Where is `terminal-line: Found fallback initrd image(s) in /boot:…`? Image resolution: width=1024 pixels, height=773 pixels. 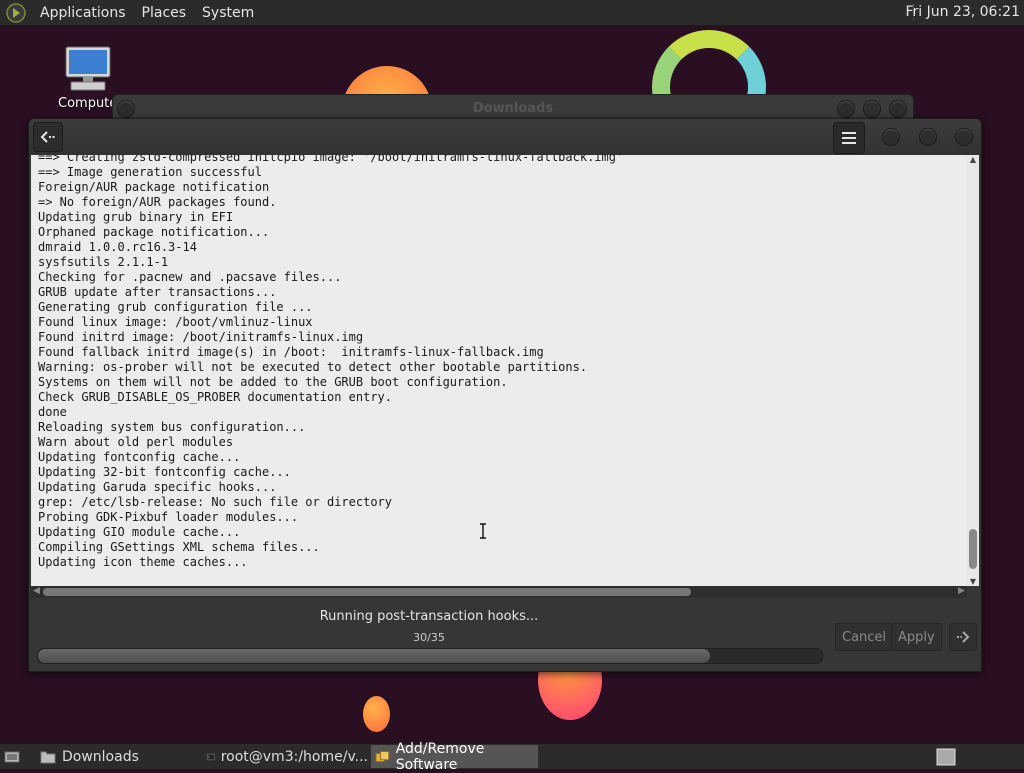
terminal-line: Found fallback initrd image(s) in /boot:… is located at coordinates (291, 352).